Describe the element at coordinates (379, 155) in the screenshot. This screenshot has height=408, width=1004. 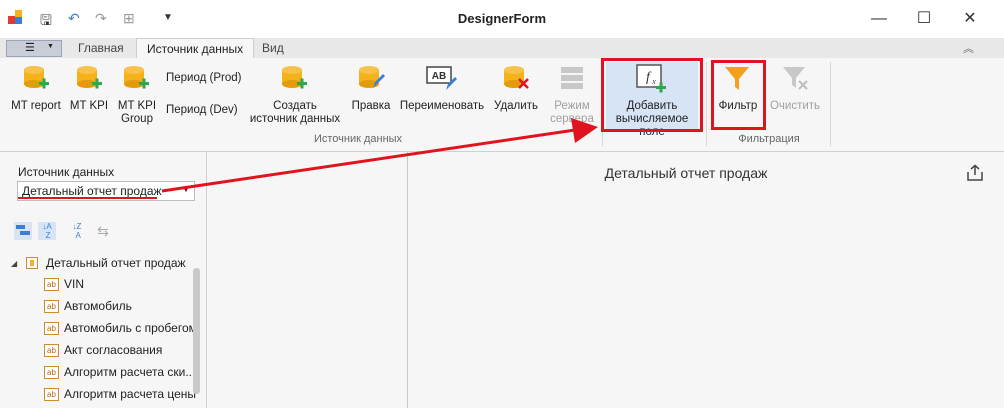
I see `annotation-arrow` at that location.